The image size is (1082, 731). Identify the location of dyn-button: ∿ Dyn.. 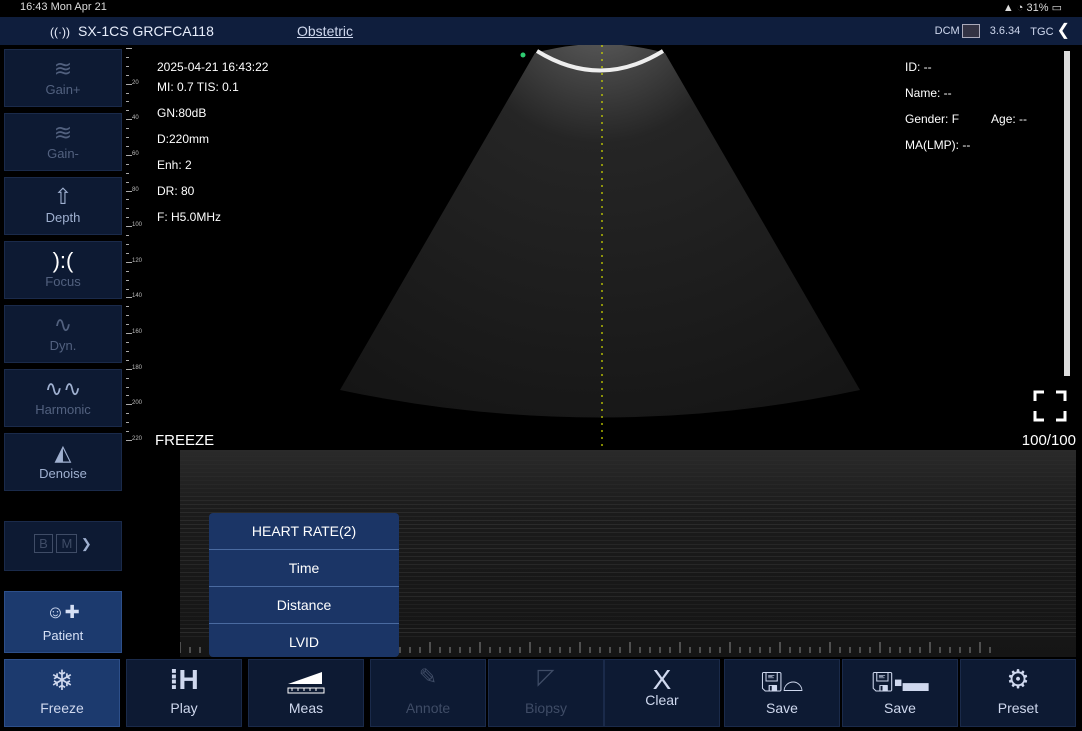
(63, 334).